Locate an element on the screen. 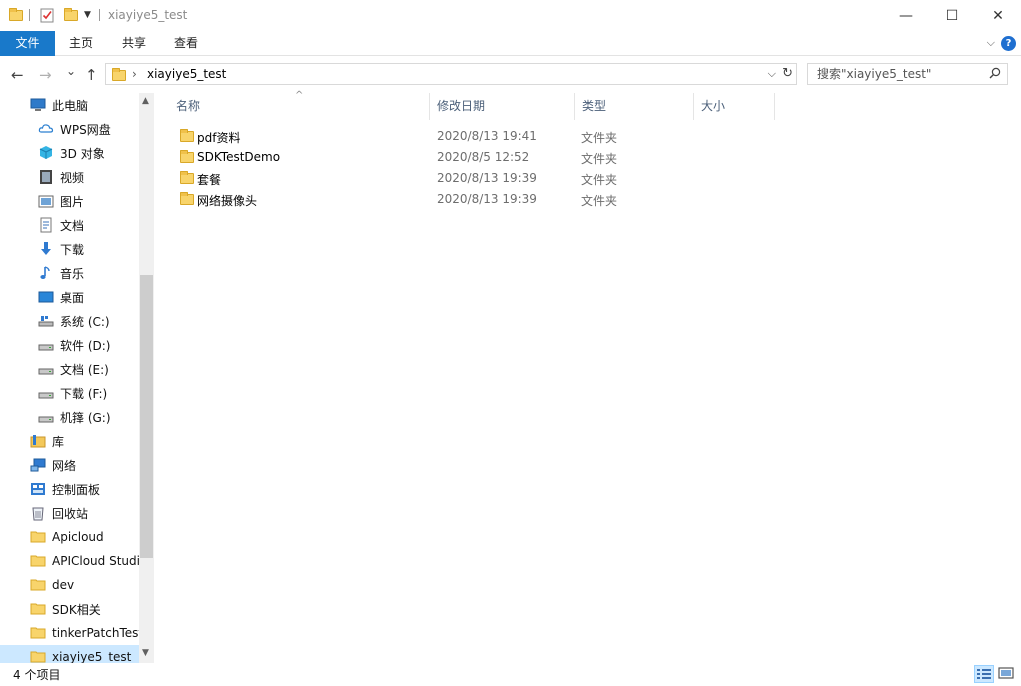  properties-icon is located at coordinates (47, 15).